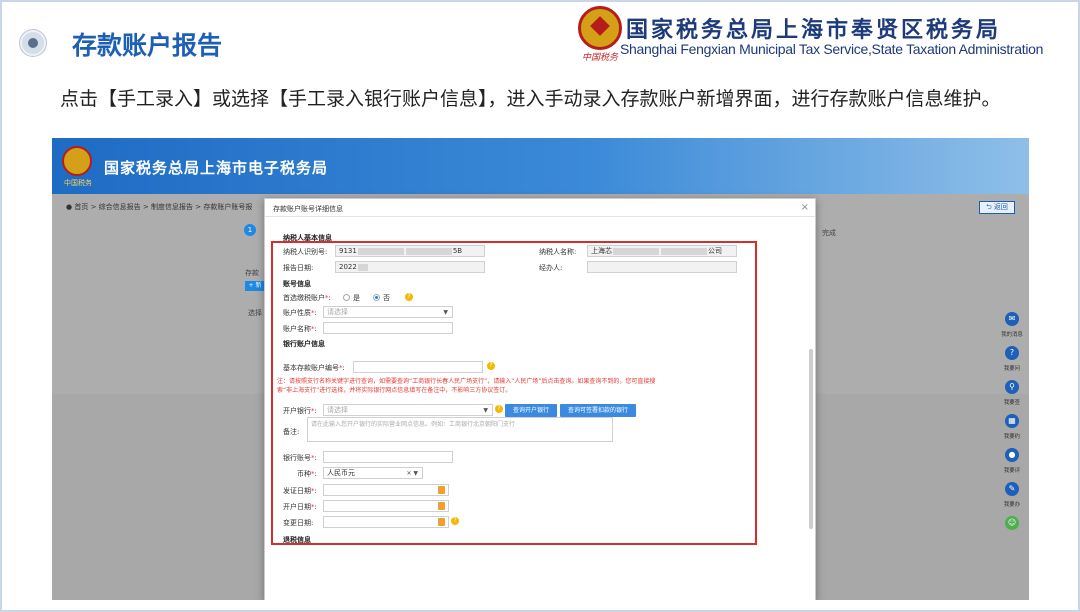 The height and width of the screenshot is (612, 1080). Describe the element at coordinates (1012, 465) in the screenshot. I see `rail-item-rate: ● 我要评` at that location.